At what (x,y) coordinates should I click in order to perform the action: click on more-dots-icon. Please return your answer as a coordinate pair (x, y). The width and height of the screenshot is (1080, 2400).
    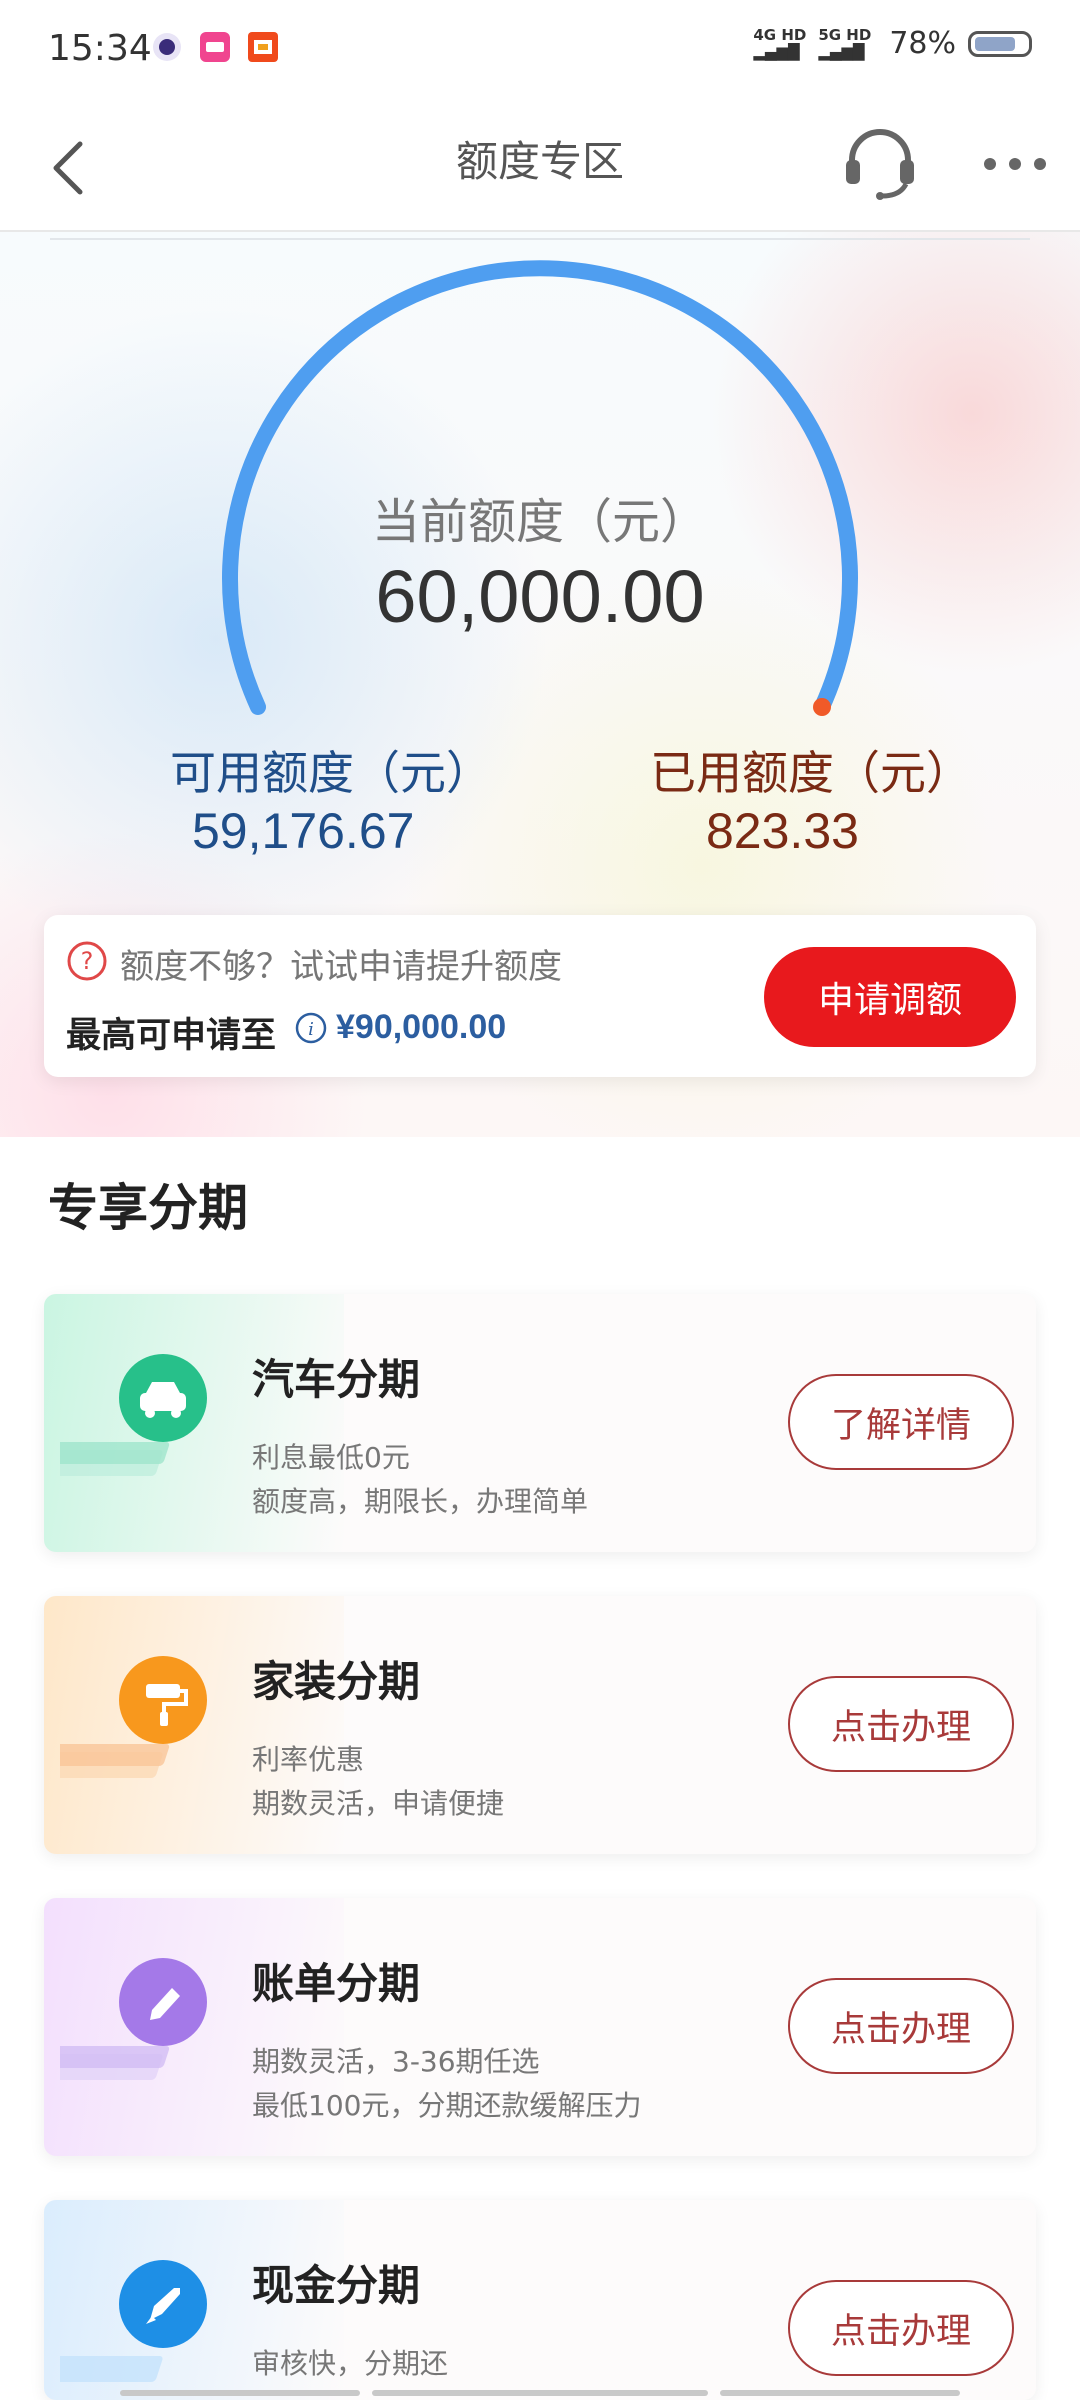
    Looking at the image, I should click on (1015, 164).